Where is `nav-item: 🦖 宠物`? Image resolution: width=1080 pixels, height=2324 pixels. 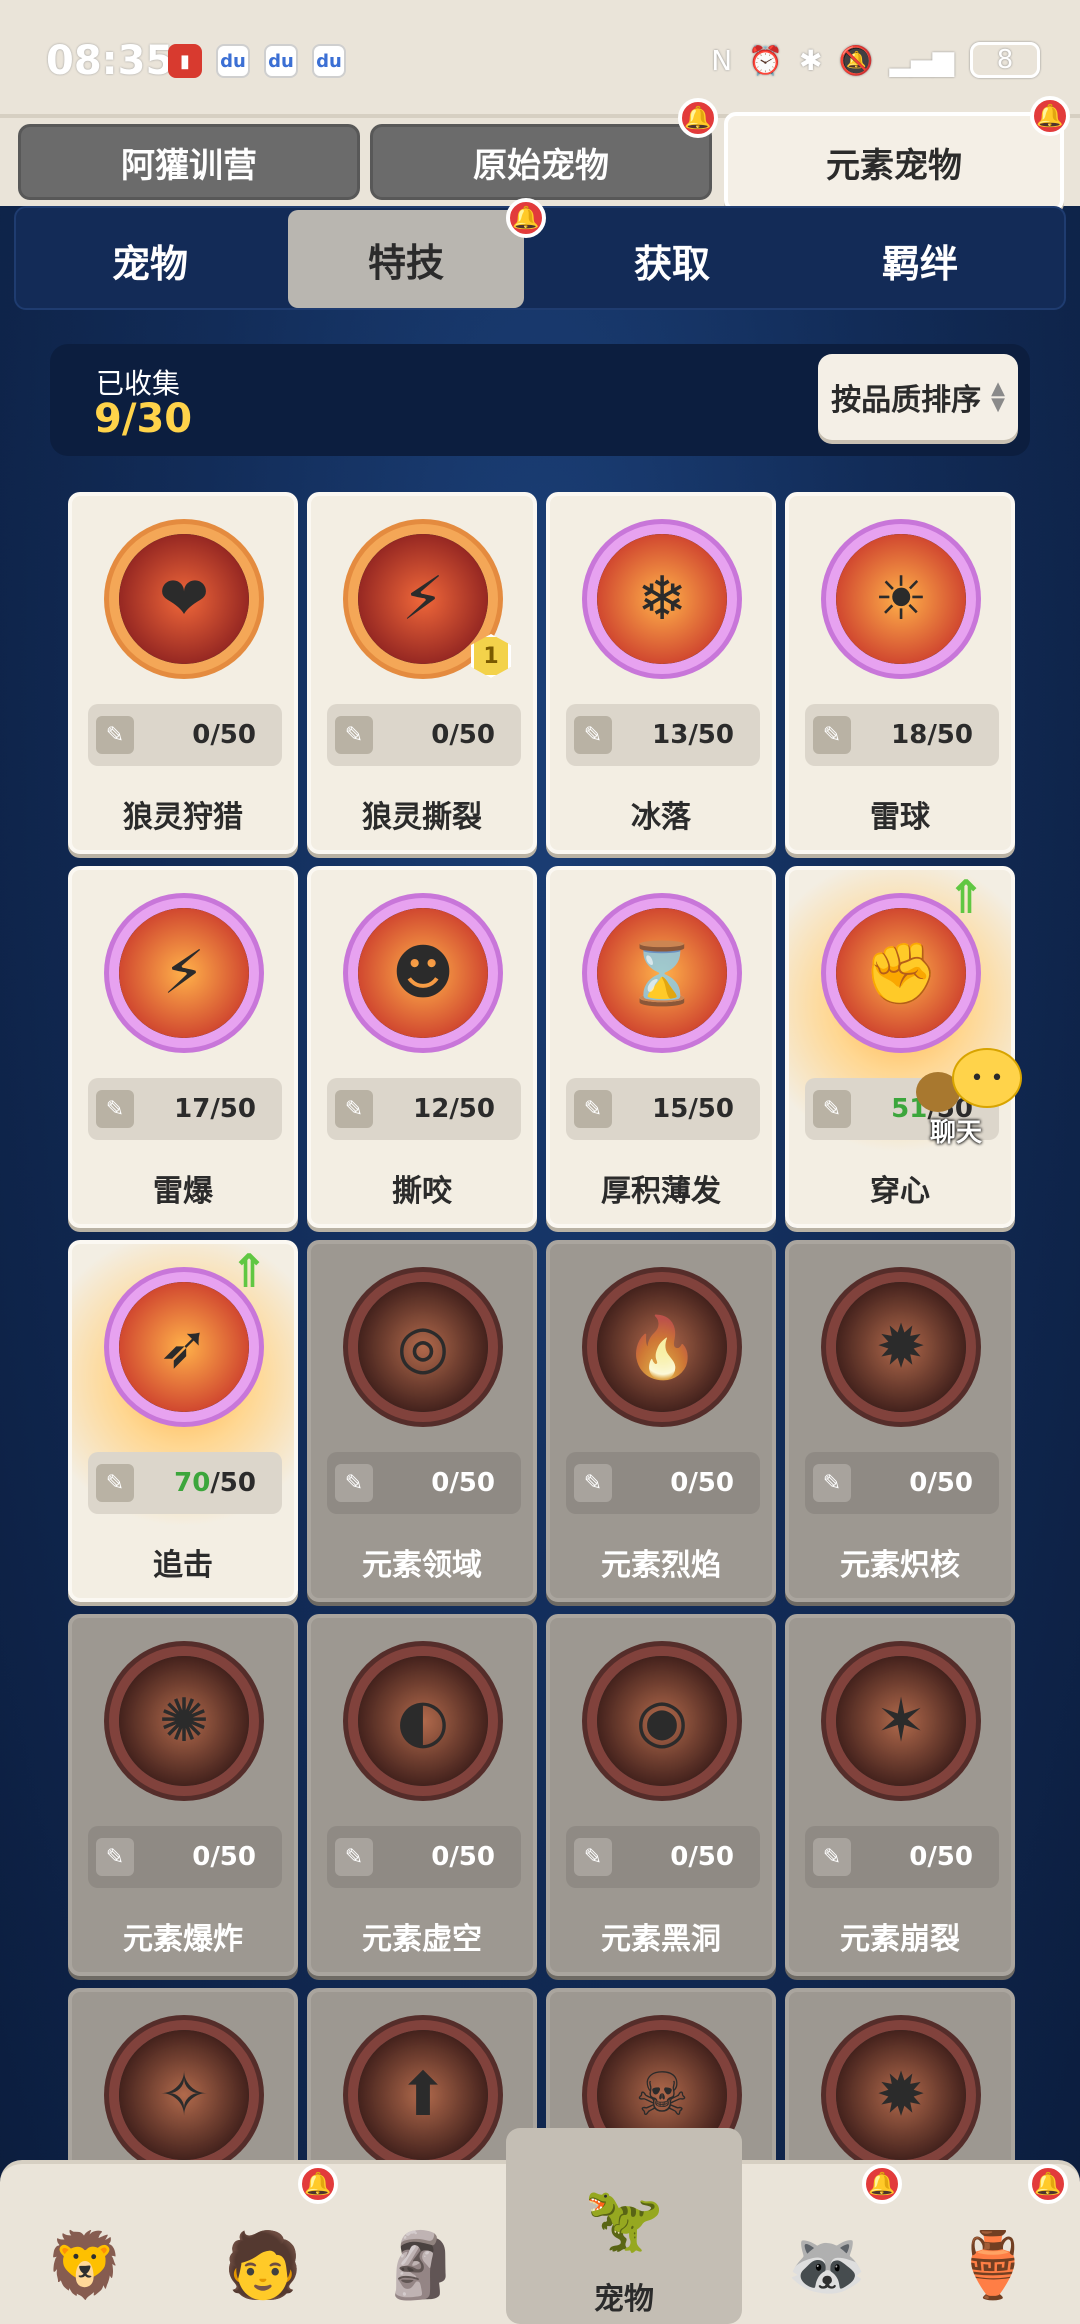 nav-item: 🦖 宠物 is located at coordinates (624, 2226).